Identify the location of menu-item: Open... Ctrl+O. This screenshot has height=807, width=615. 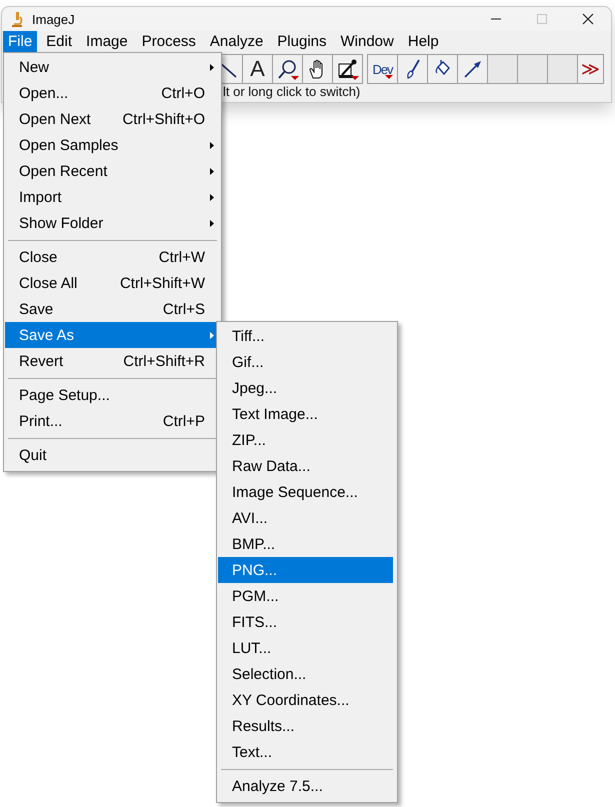
(112, 93).